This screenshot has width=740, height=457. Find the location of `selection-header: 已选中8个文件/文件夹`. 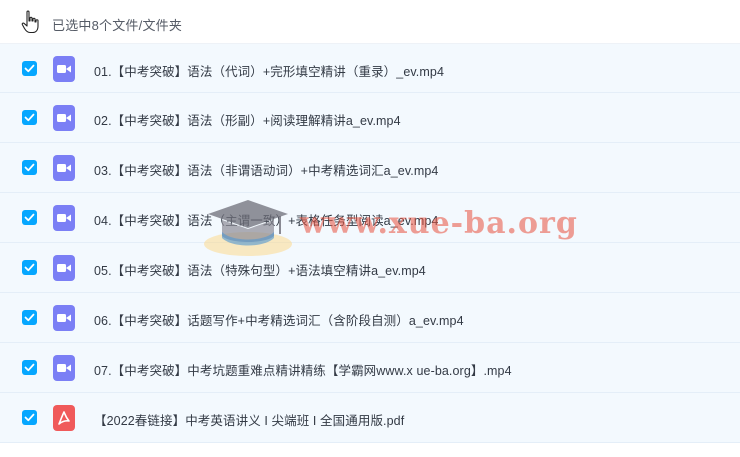

selection-header: 已选中8个文件/文件夹 is located at coordinates (370, 22).